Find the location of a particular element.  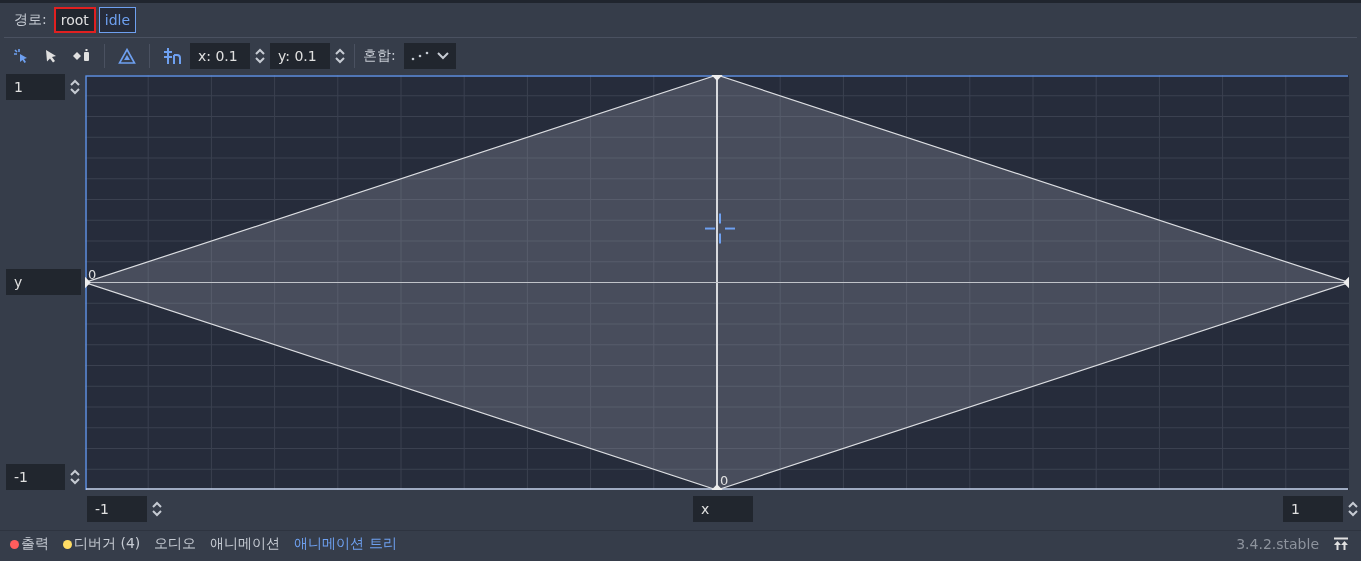

x-label-field: x is located at coordinates (723, 509).